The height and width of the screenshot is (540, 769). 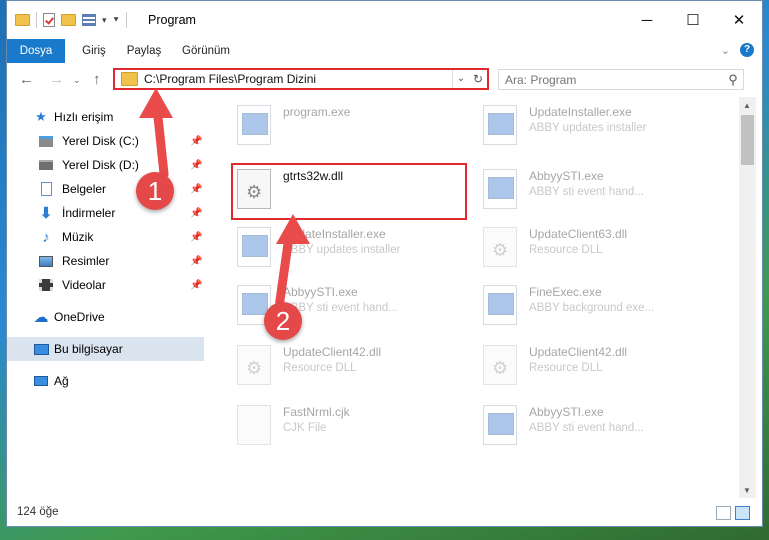 What do you see at coordinates (46, 261) in the screenshot?
I see `pictures-icon` at bounding box center [46, 261].